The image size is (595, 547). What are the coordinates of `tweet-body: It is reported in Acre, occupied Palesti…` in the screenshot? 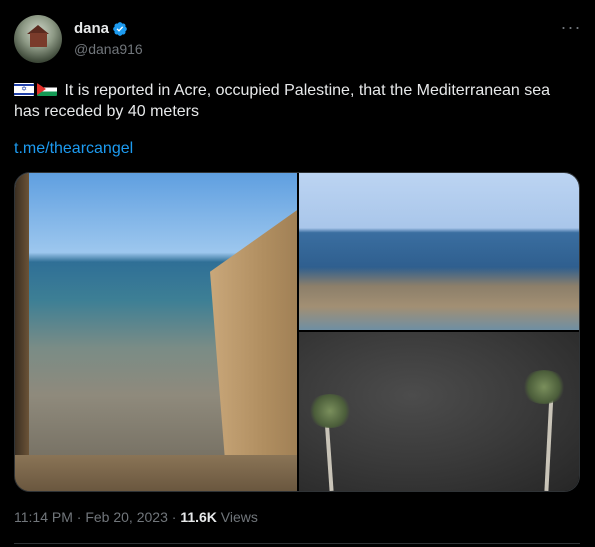 It's located at (282, 101).